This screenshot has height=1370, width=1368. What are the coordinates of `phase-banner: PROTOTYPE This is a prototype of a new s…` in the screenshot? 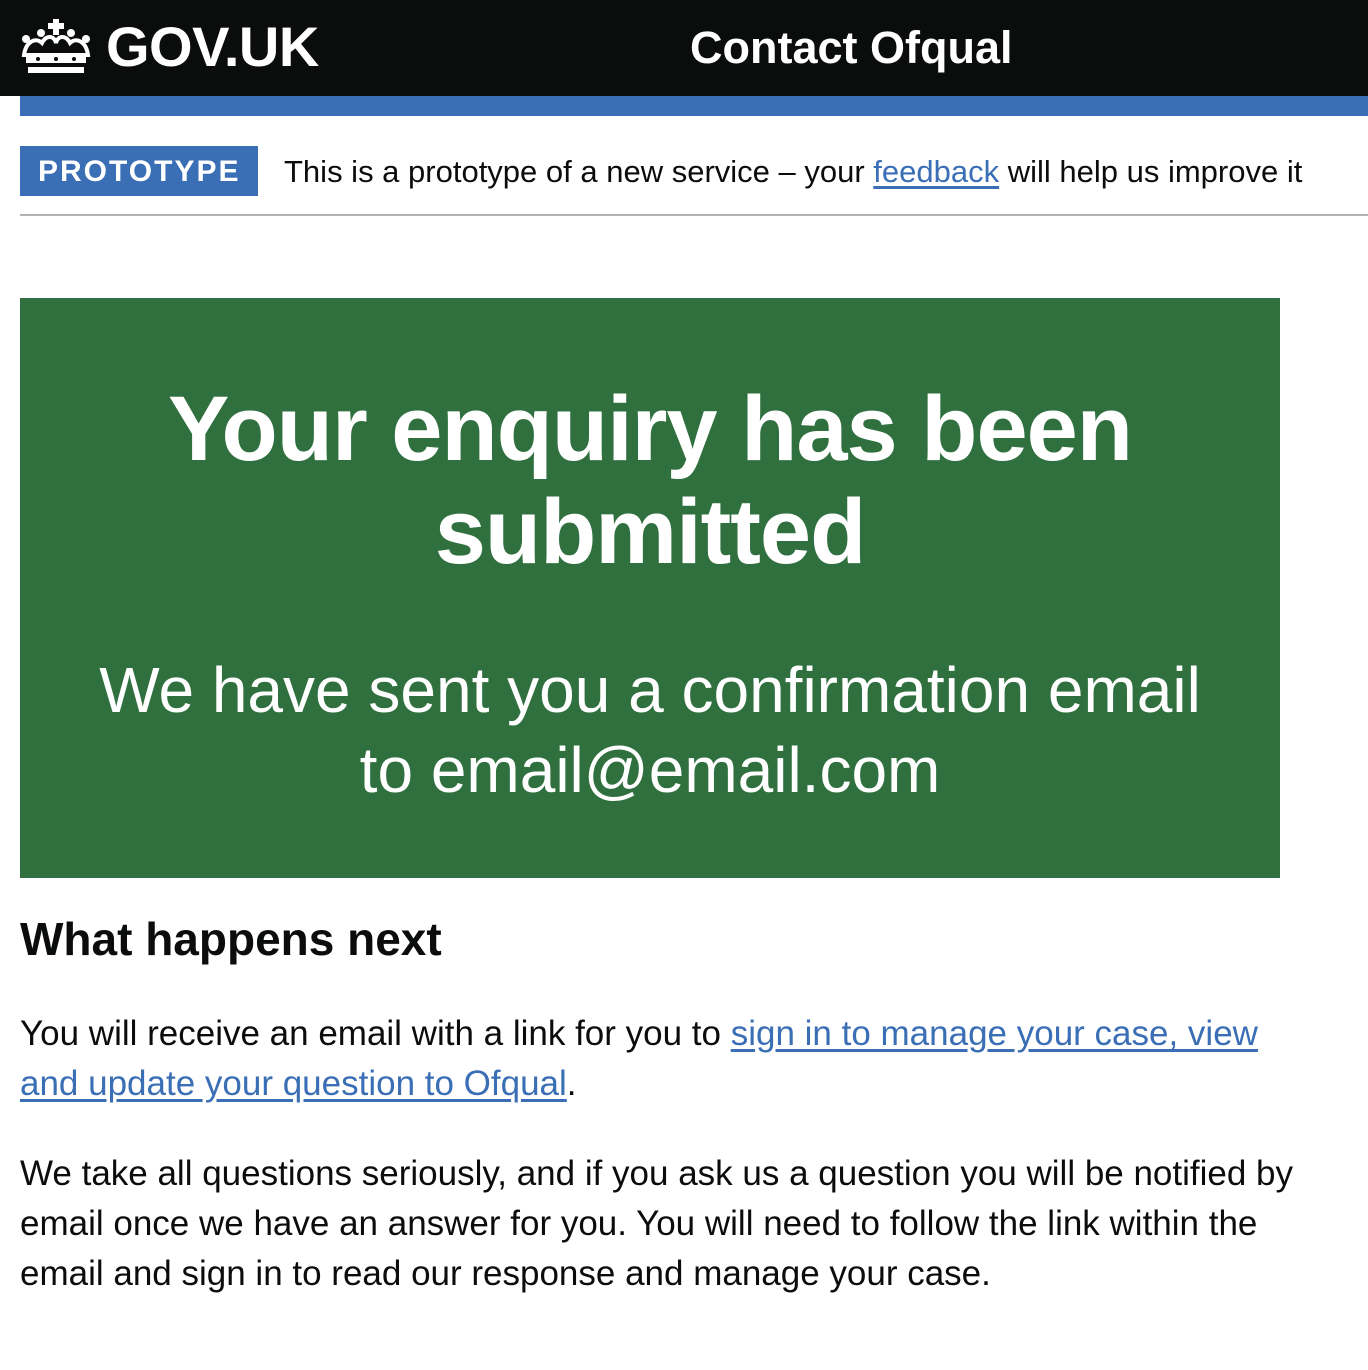 It's located at (694, 181).